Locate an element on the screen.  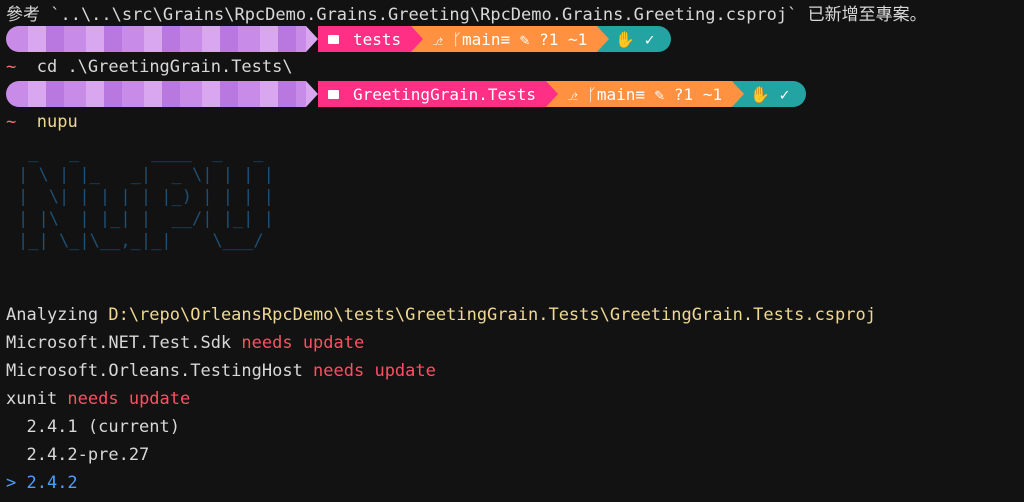
command-text: cd .\GreetingGrain.Tests\ is located at coordinates (164, 67).